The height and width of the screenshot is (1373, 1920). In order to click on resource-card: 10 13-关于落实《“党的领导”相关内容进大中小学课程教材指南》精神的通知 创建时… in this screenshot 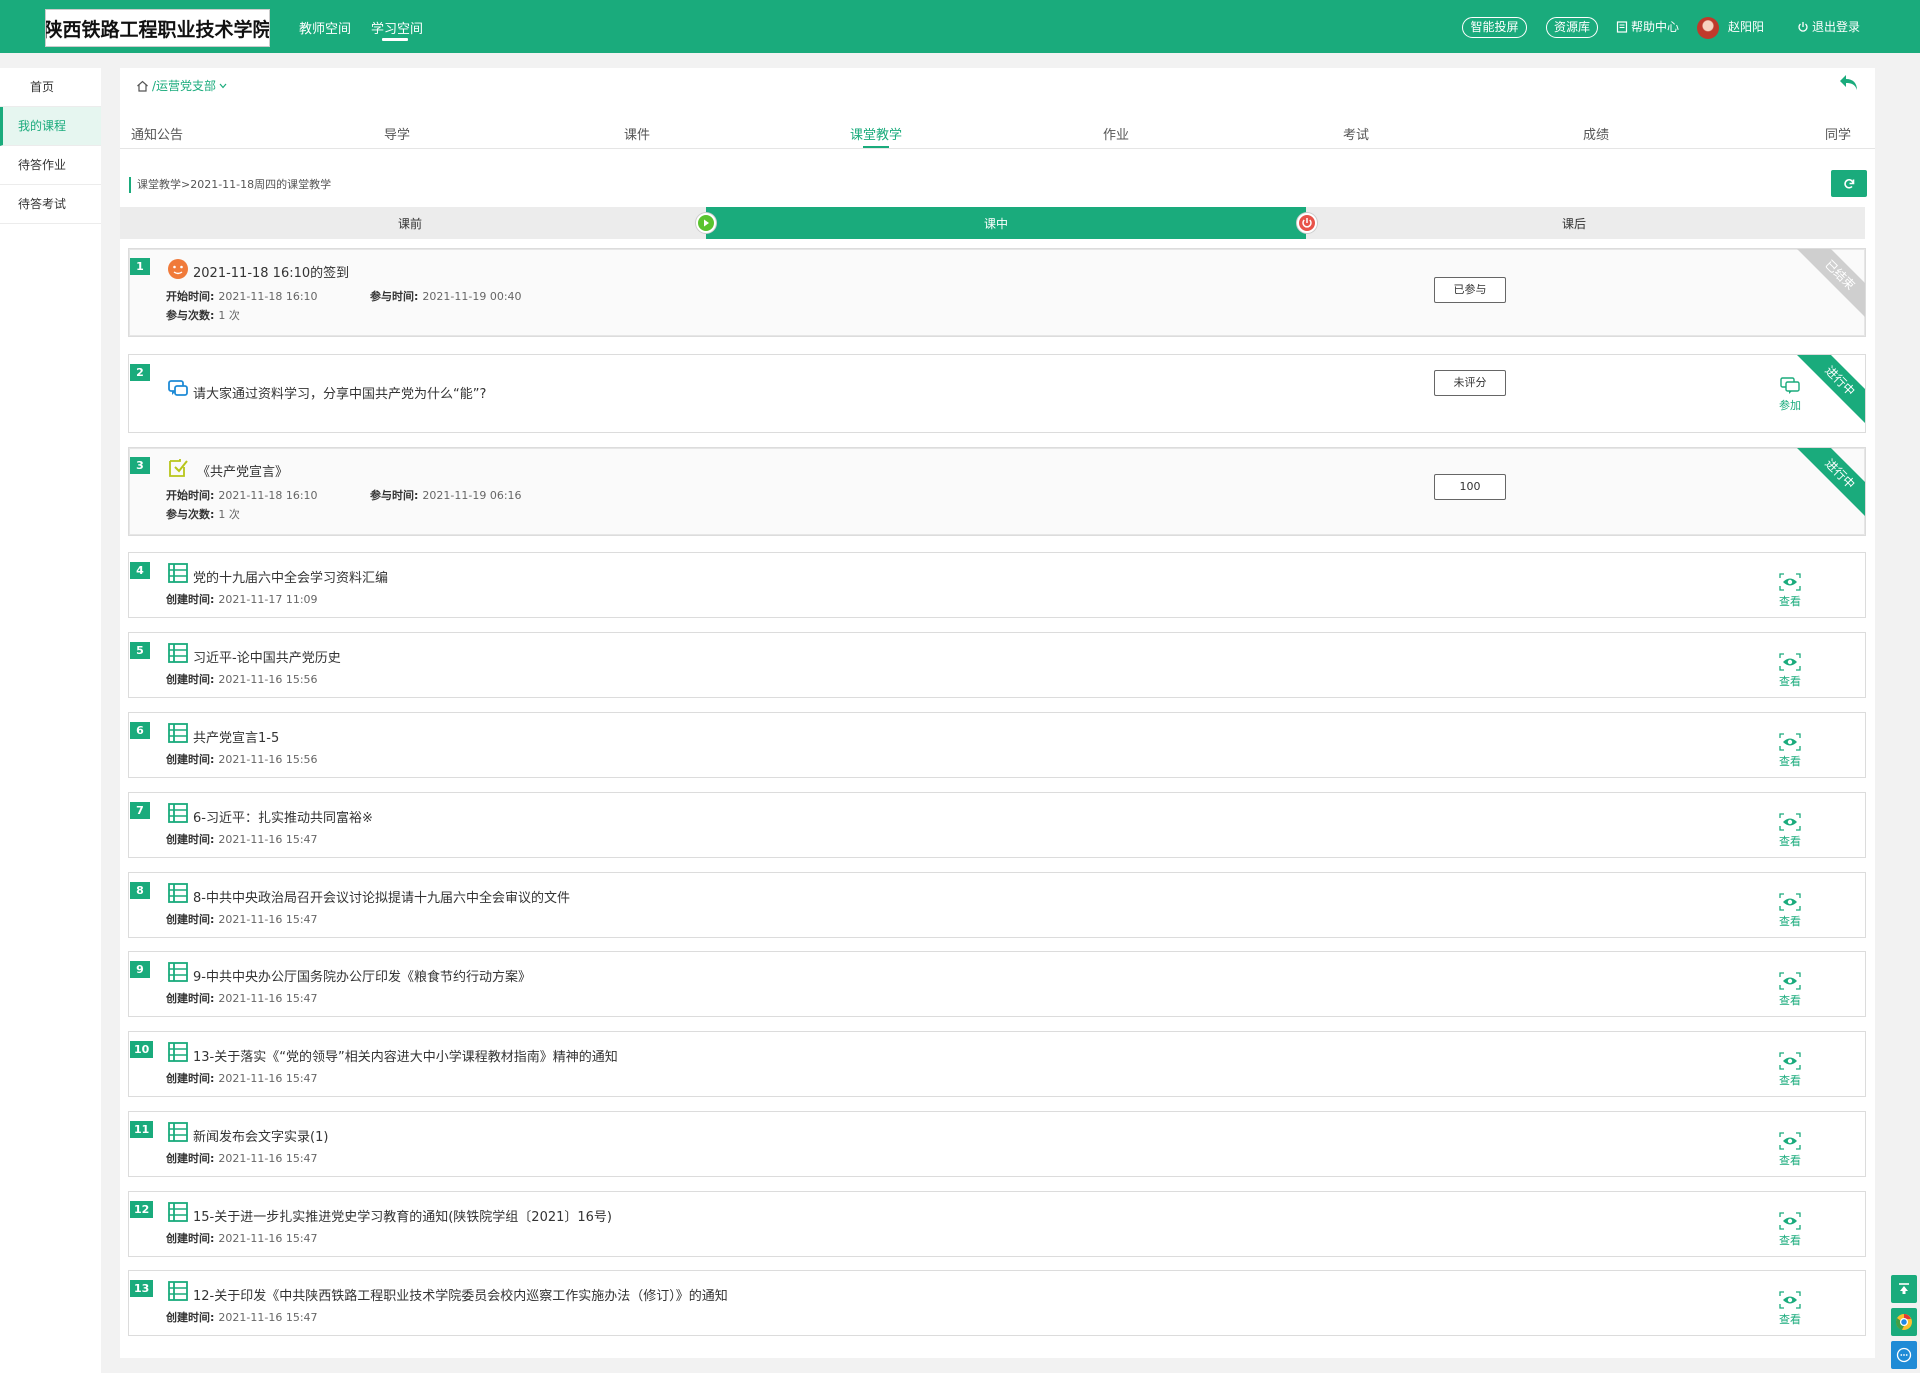, I will do `click(997, 1064)`.